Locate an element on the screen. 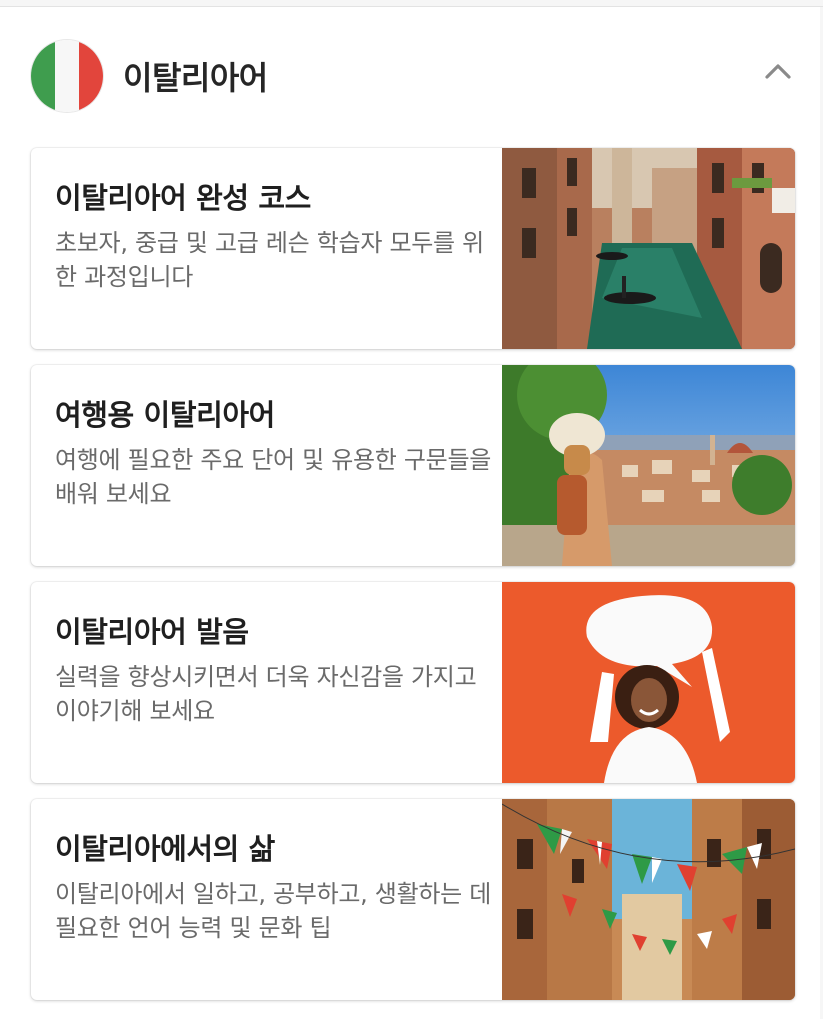 The height and width of the screenshot is (1019, 823). course-description: 실력을 향상시키면서 더욱 자신감을 가지고 이야기해 보세요 is located at coordinates (266, 694).